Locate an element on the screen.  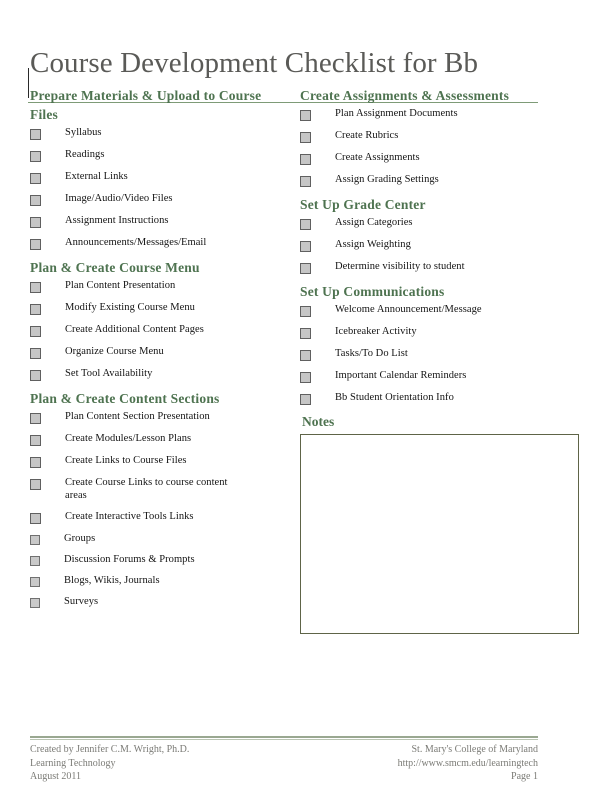
checklist-item-label: Assign Grading Settings is located at coordinates (387, 179).